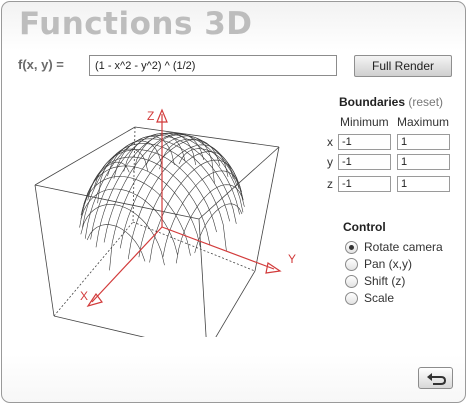 The height and width of the screenshot is (405, 468). Describe the element at coordinates (423, 184) in the screenshot. I see `z-max-input` at that location.